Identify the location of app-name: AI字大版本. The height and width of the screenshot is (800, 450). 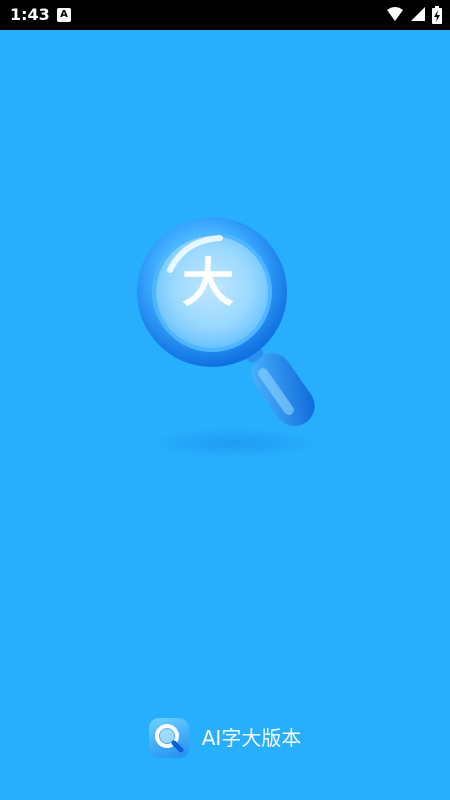
(251, 738).